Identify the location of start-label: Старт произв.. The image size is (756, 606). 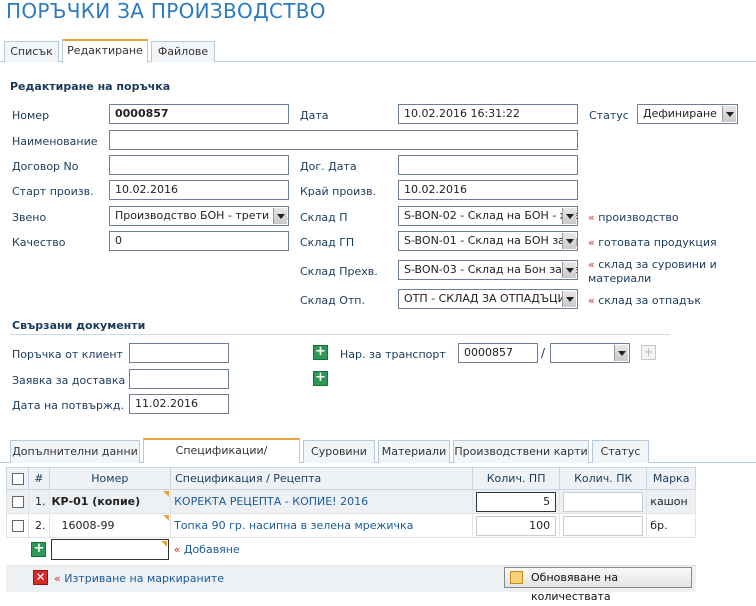
(53, 191).